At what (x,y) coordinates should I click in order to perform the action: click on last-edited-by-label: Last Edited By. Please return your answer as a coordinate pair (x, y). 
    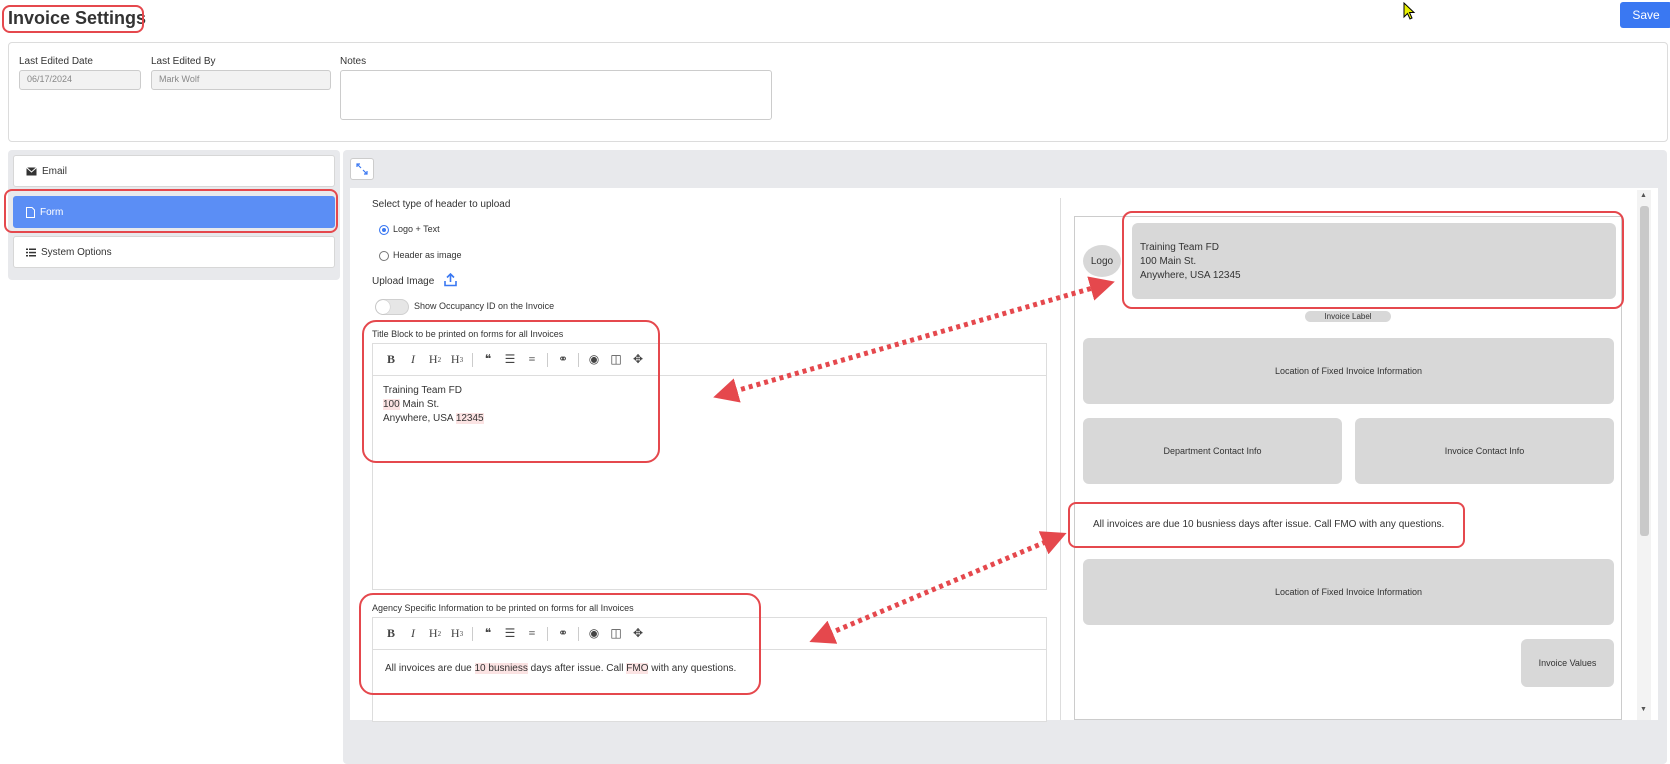
    Looking at the image, I should click on (183, 61).